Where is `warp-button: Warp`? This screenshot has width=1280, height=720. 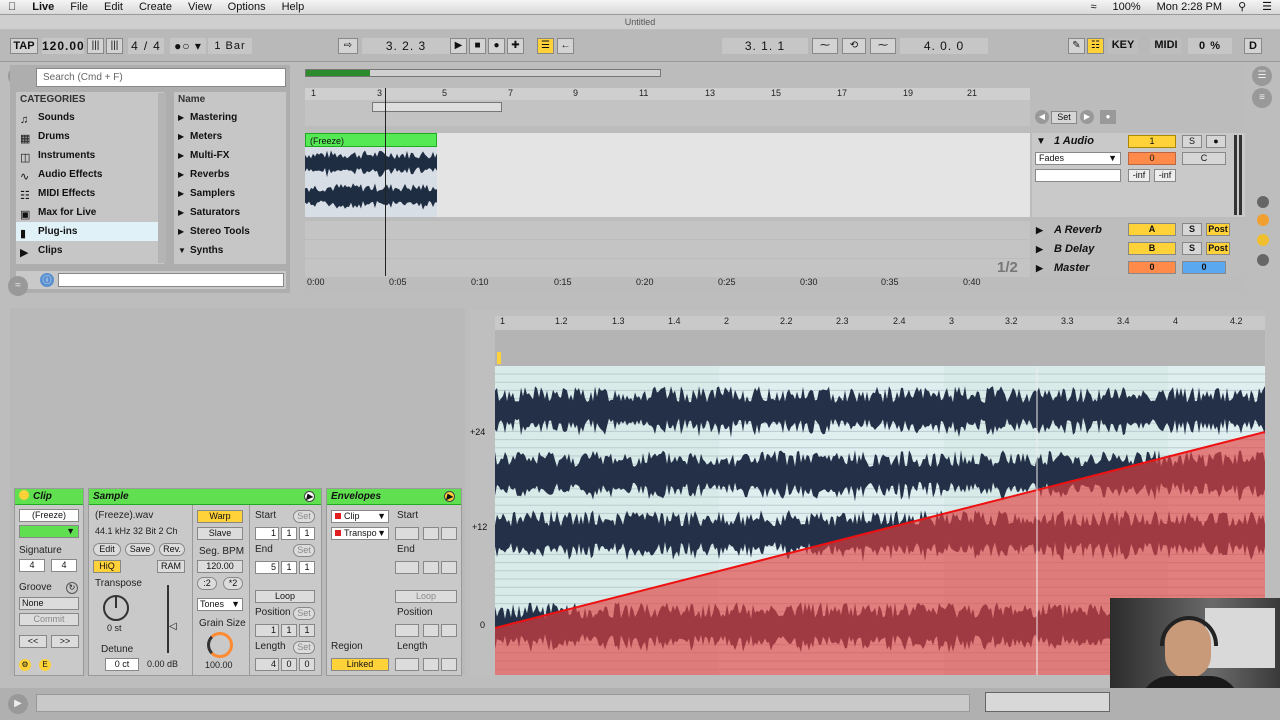
warp-button: Warp is located at coordinates (220, 516).